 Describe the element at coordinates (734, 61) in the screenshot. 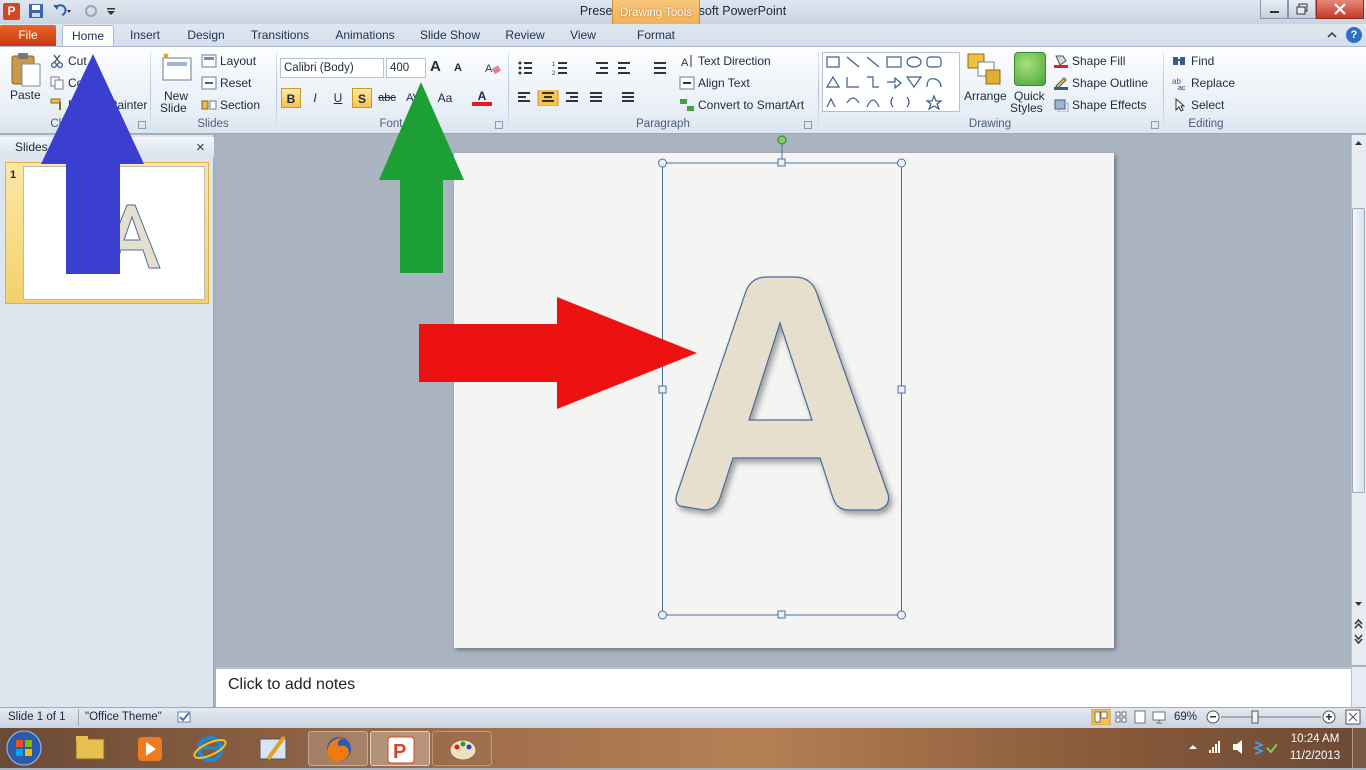

I see `text-direction-button: Text Direction` at that location.